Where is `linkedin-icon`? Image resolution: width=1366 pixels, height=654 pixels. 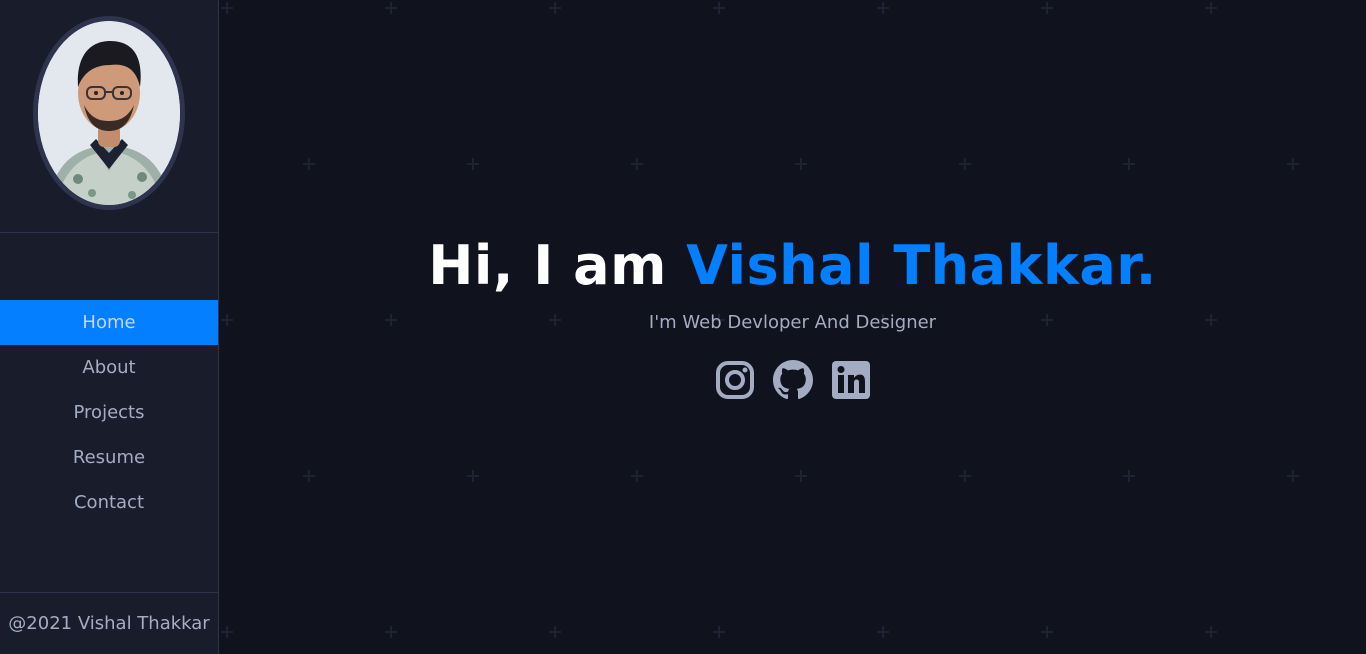
linkedin-icon is located at coordinates (850, 380).